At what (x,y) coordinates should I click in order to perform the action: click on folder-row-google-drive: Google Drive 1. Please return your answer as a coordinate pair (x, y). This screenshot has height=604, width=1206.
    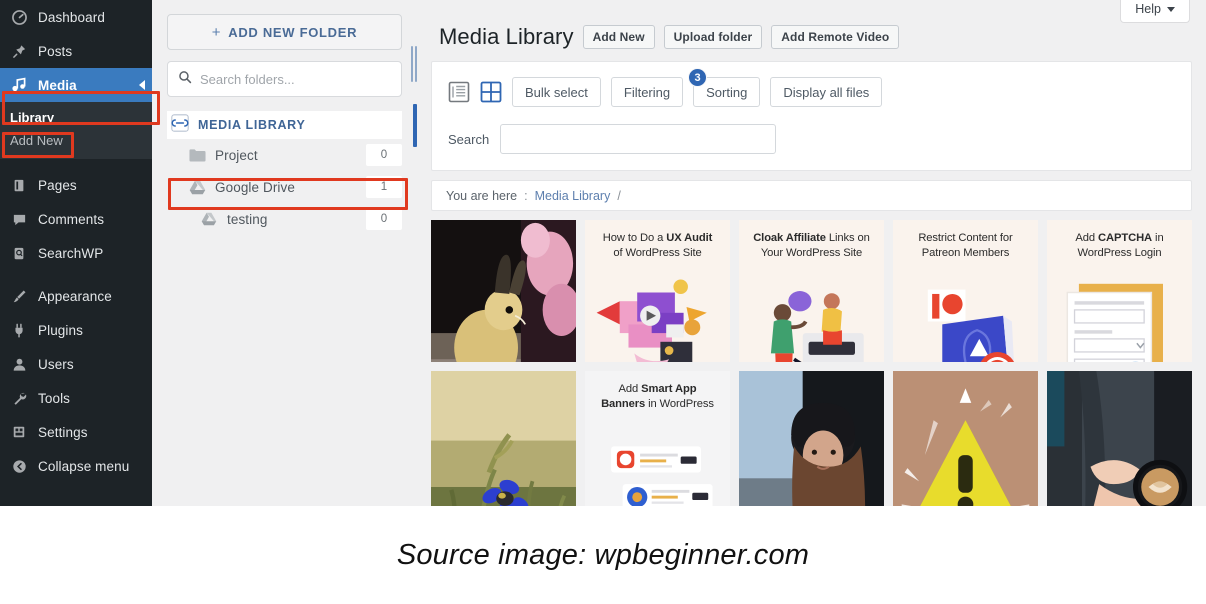
    Looking at the image, I should click on (284, 187).